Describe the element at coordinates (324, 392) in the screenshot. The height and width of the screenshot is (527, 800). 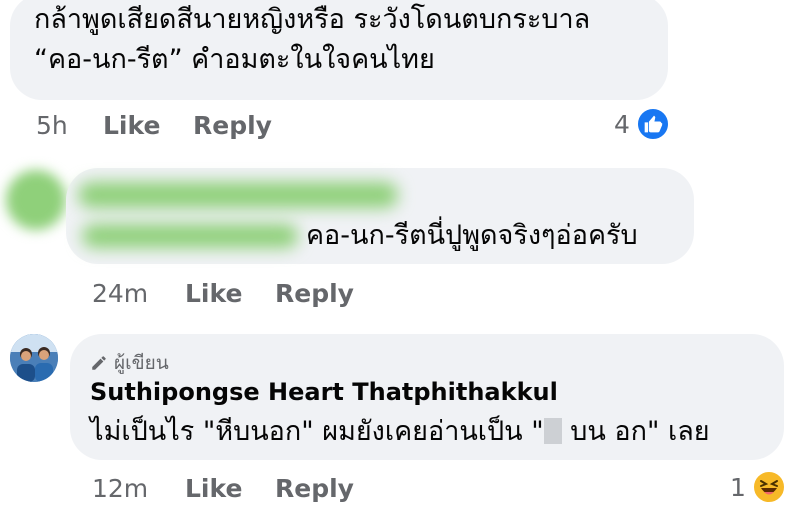
I see `author-name: Suthipongse Heart Thatphithakkul` at that location.